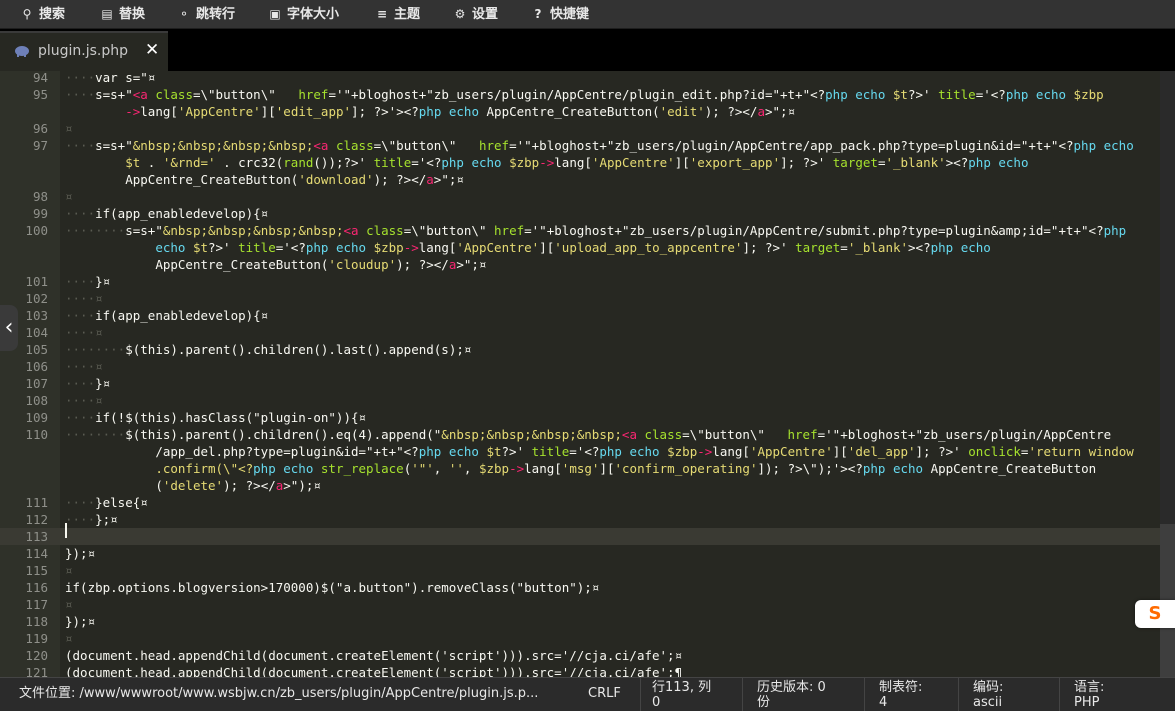 The height and width of the screenshot is (711, 1175). Describe the element at coordinates (84, 52) in the screenshot. I see `tab-plugin-js-php: plugin.js.php ✕` at that location.